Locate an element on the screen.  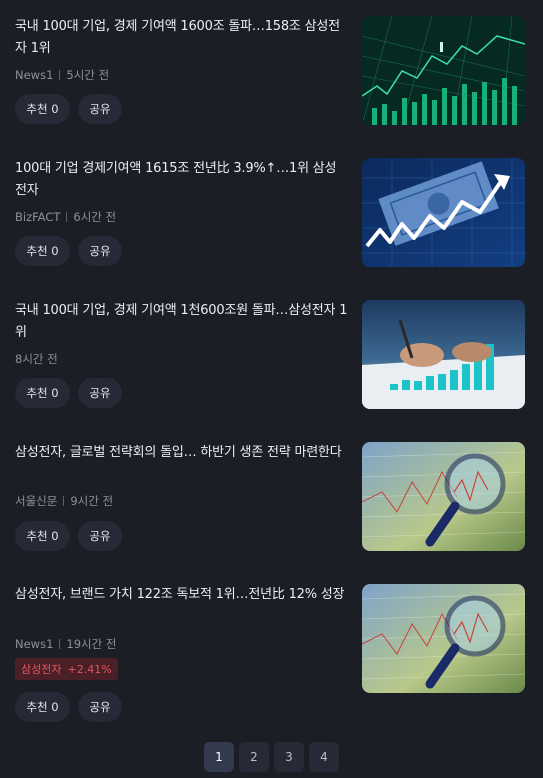
article-time: 6시간 전 is located at coordinates (95, 217).